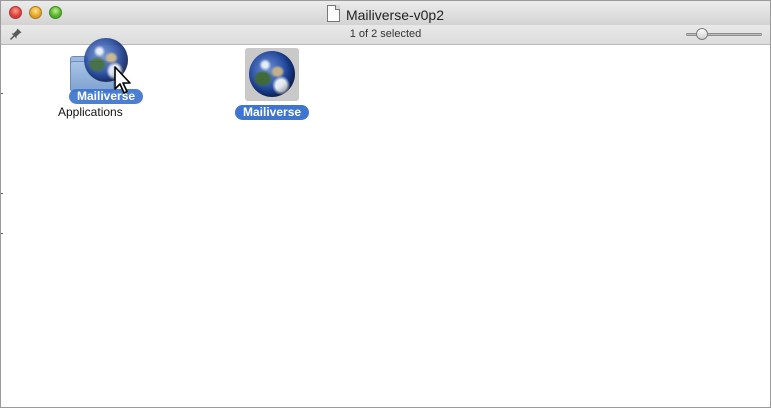 This screenshot has height=408, width=771. I want to click on slider-knob, so click(701, 34).